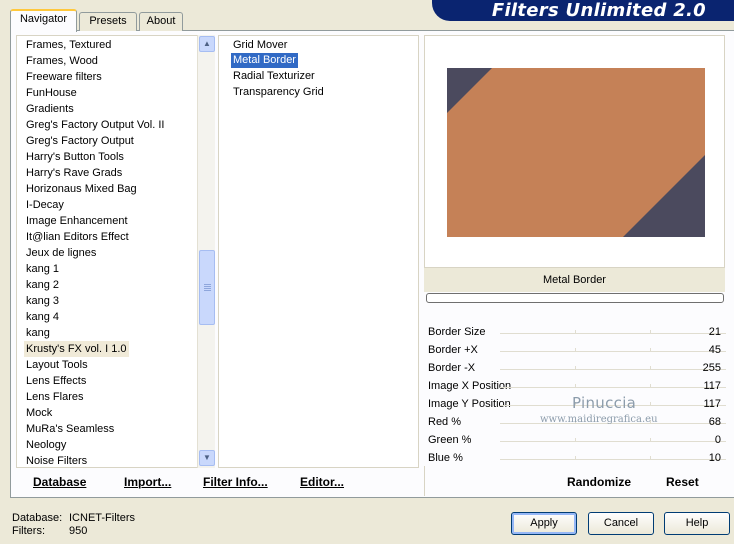 Image resolution: width=734 pixels, height=550 pixels. Describe the element at coordinates (207, 44) in the screenshot. I see `scroll-up-button: ▲` at that location.